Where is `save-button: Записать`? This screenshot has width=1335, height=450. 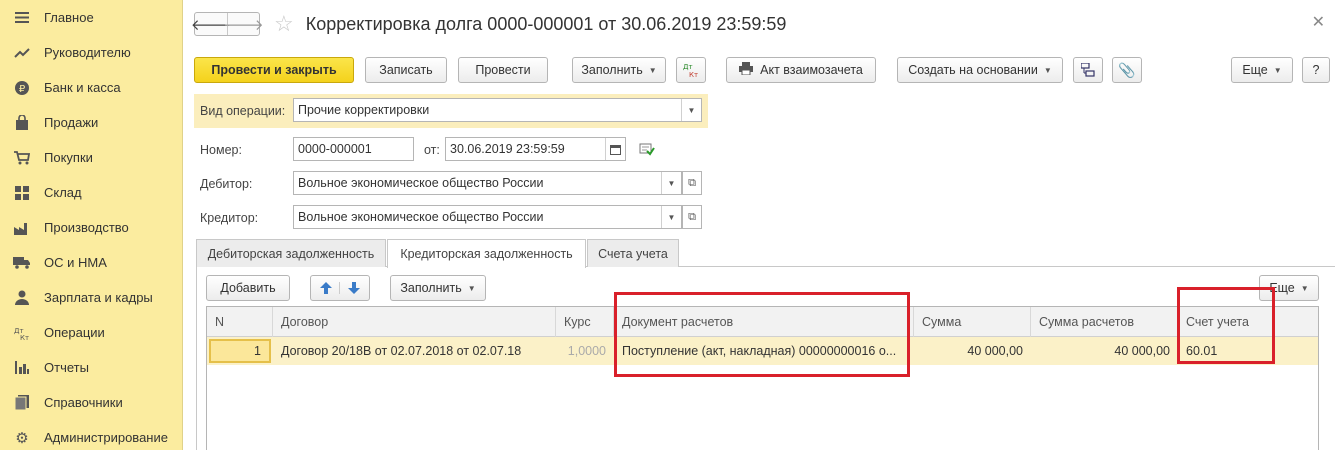 save-button: Записать is located at coordinates (406, 70).